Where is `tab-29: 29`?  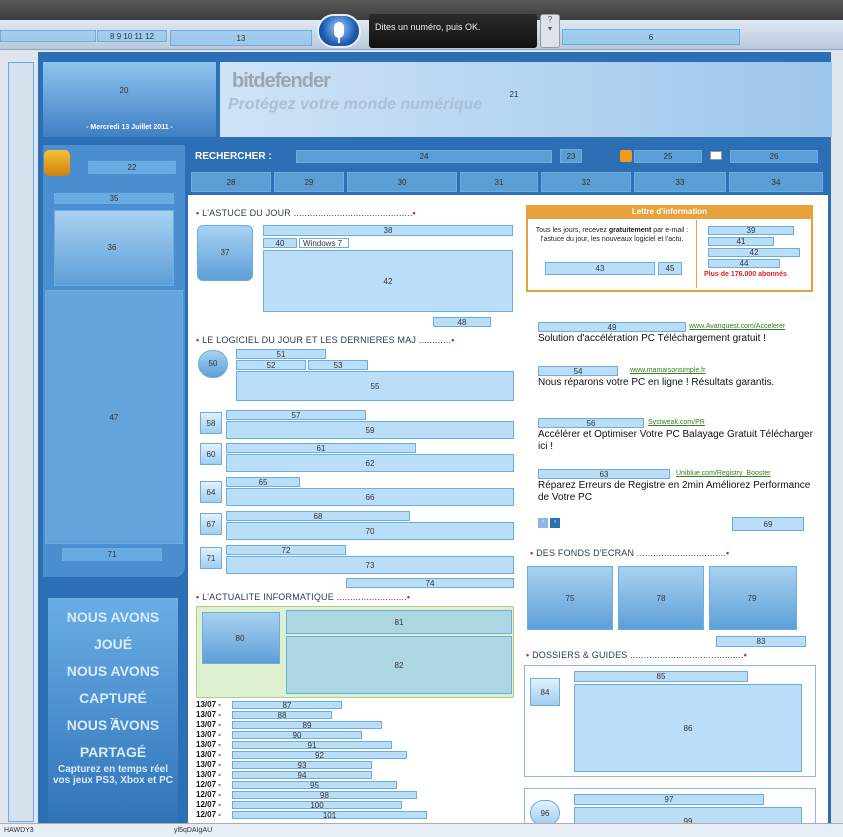
tab-29: 29 is located at coordinates (309, 182).